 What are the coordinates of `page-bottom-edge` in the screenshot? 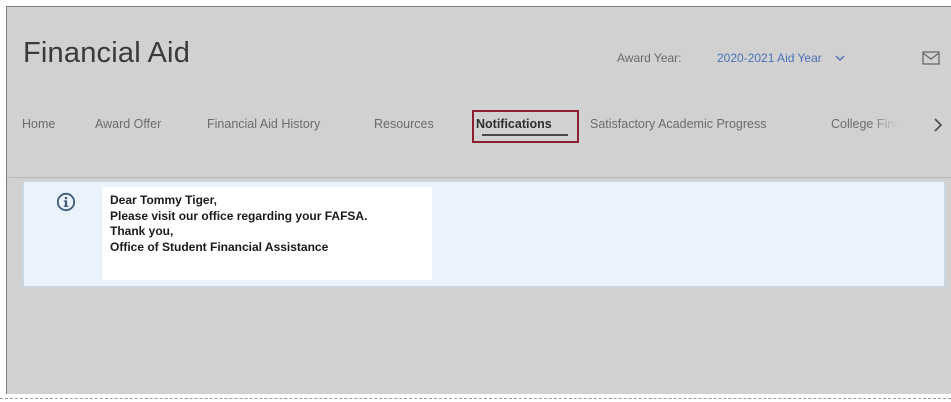 It's located at (475, 398).